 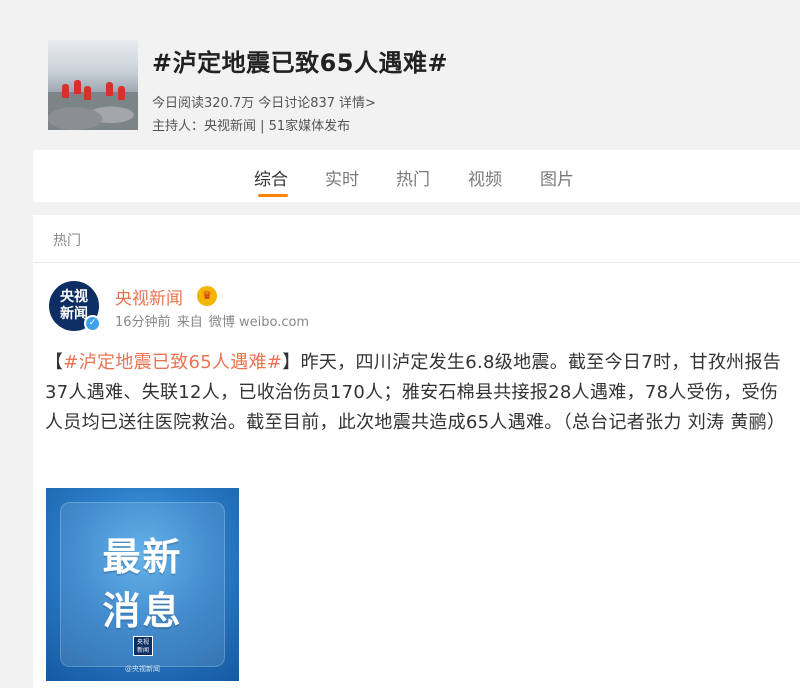 What do you see at coordinates (271, 177) in the screenshot?
I see `tab-comprehensive: 综合` at bounding box center [271, 177].